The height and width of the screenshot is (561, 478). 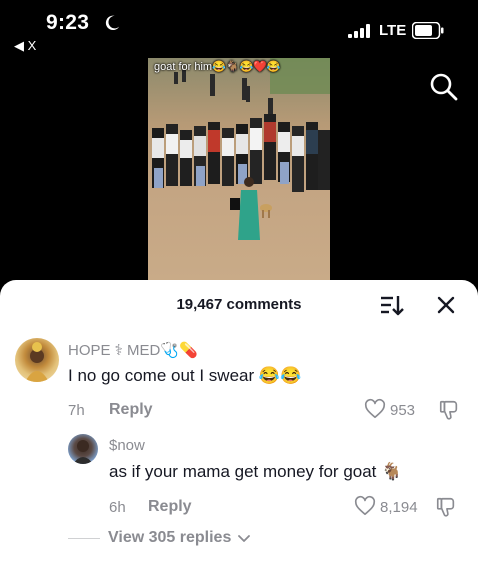 What do you see at coordinates (112, 23) in the screenshot?
I see `moon-icon` at bounding box center [112, 23].